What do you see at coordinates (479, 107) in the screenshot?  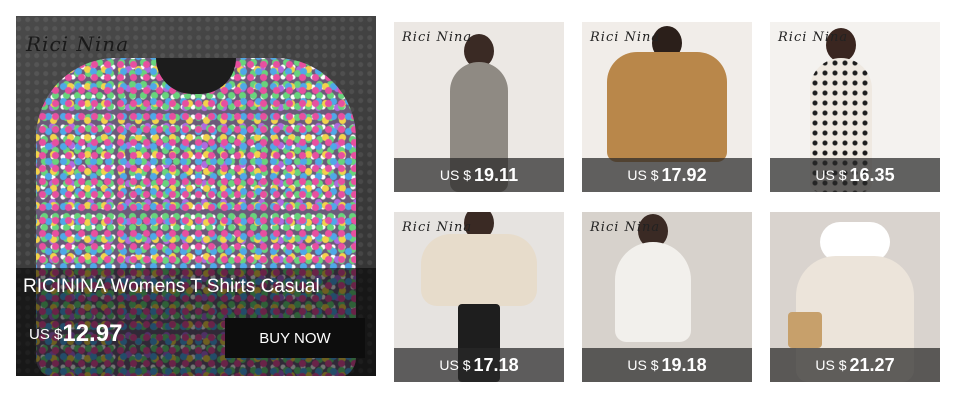 I see `product-card: Rici Nina US $19.11` at bounding box center [479, 107].